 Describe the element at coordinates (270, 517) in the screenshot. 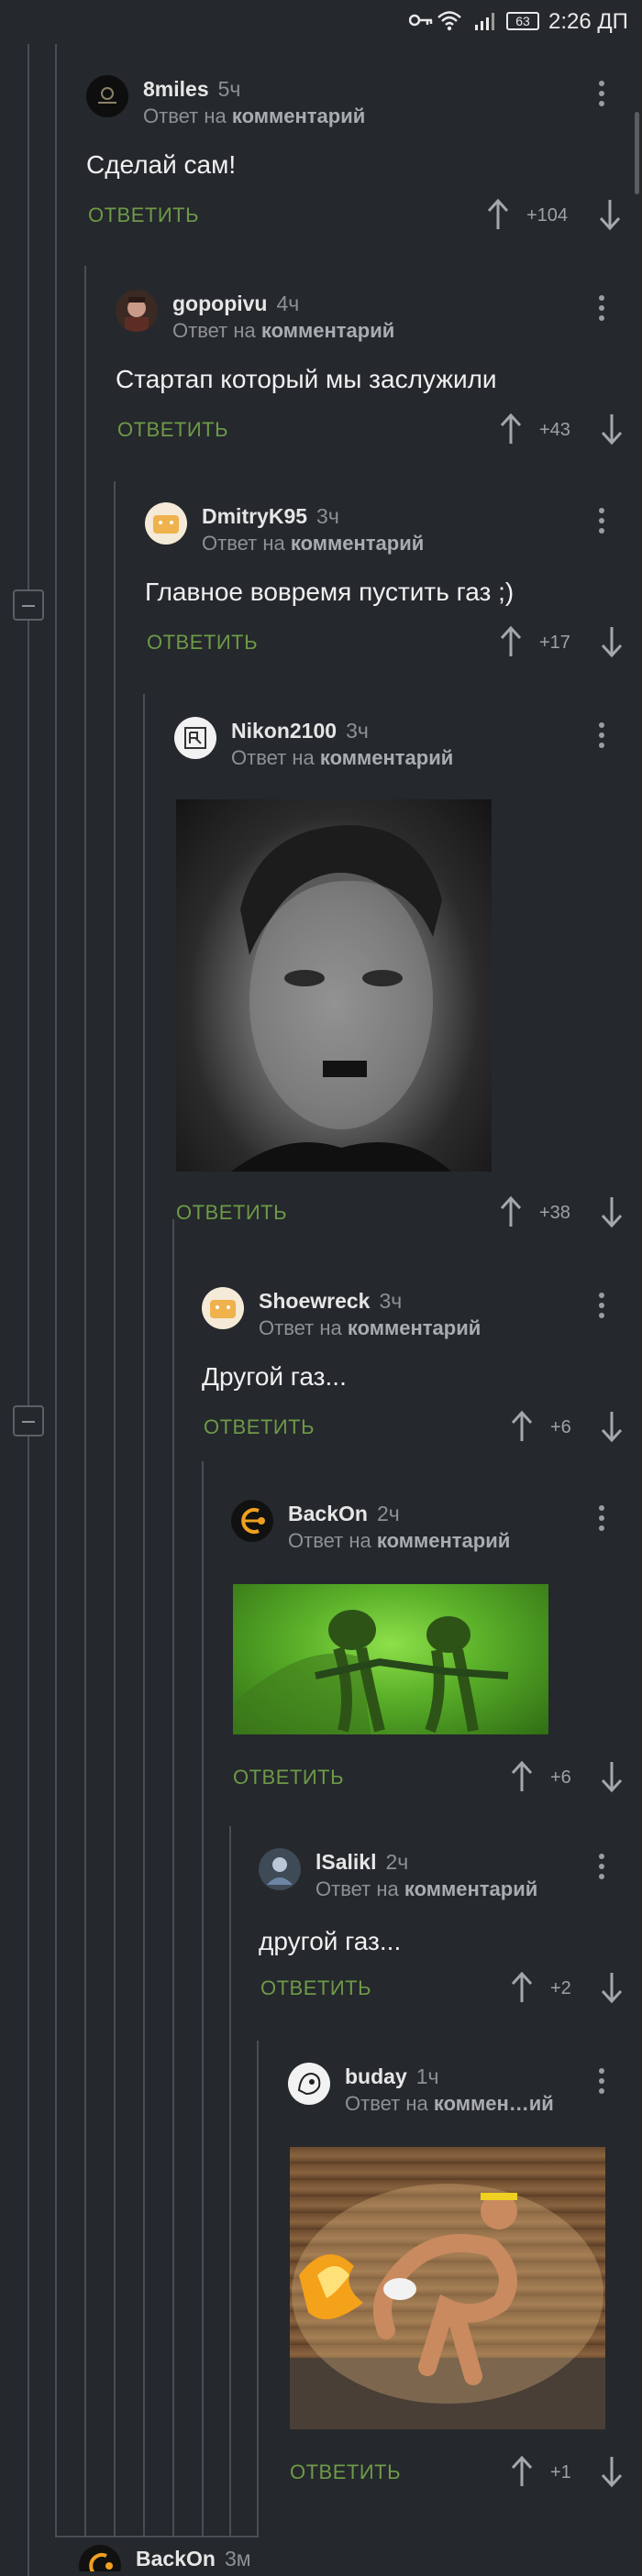

I see `author-name: DmitryK95 3ч` at that location.